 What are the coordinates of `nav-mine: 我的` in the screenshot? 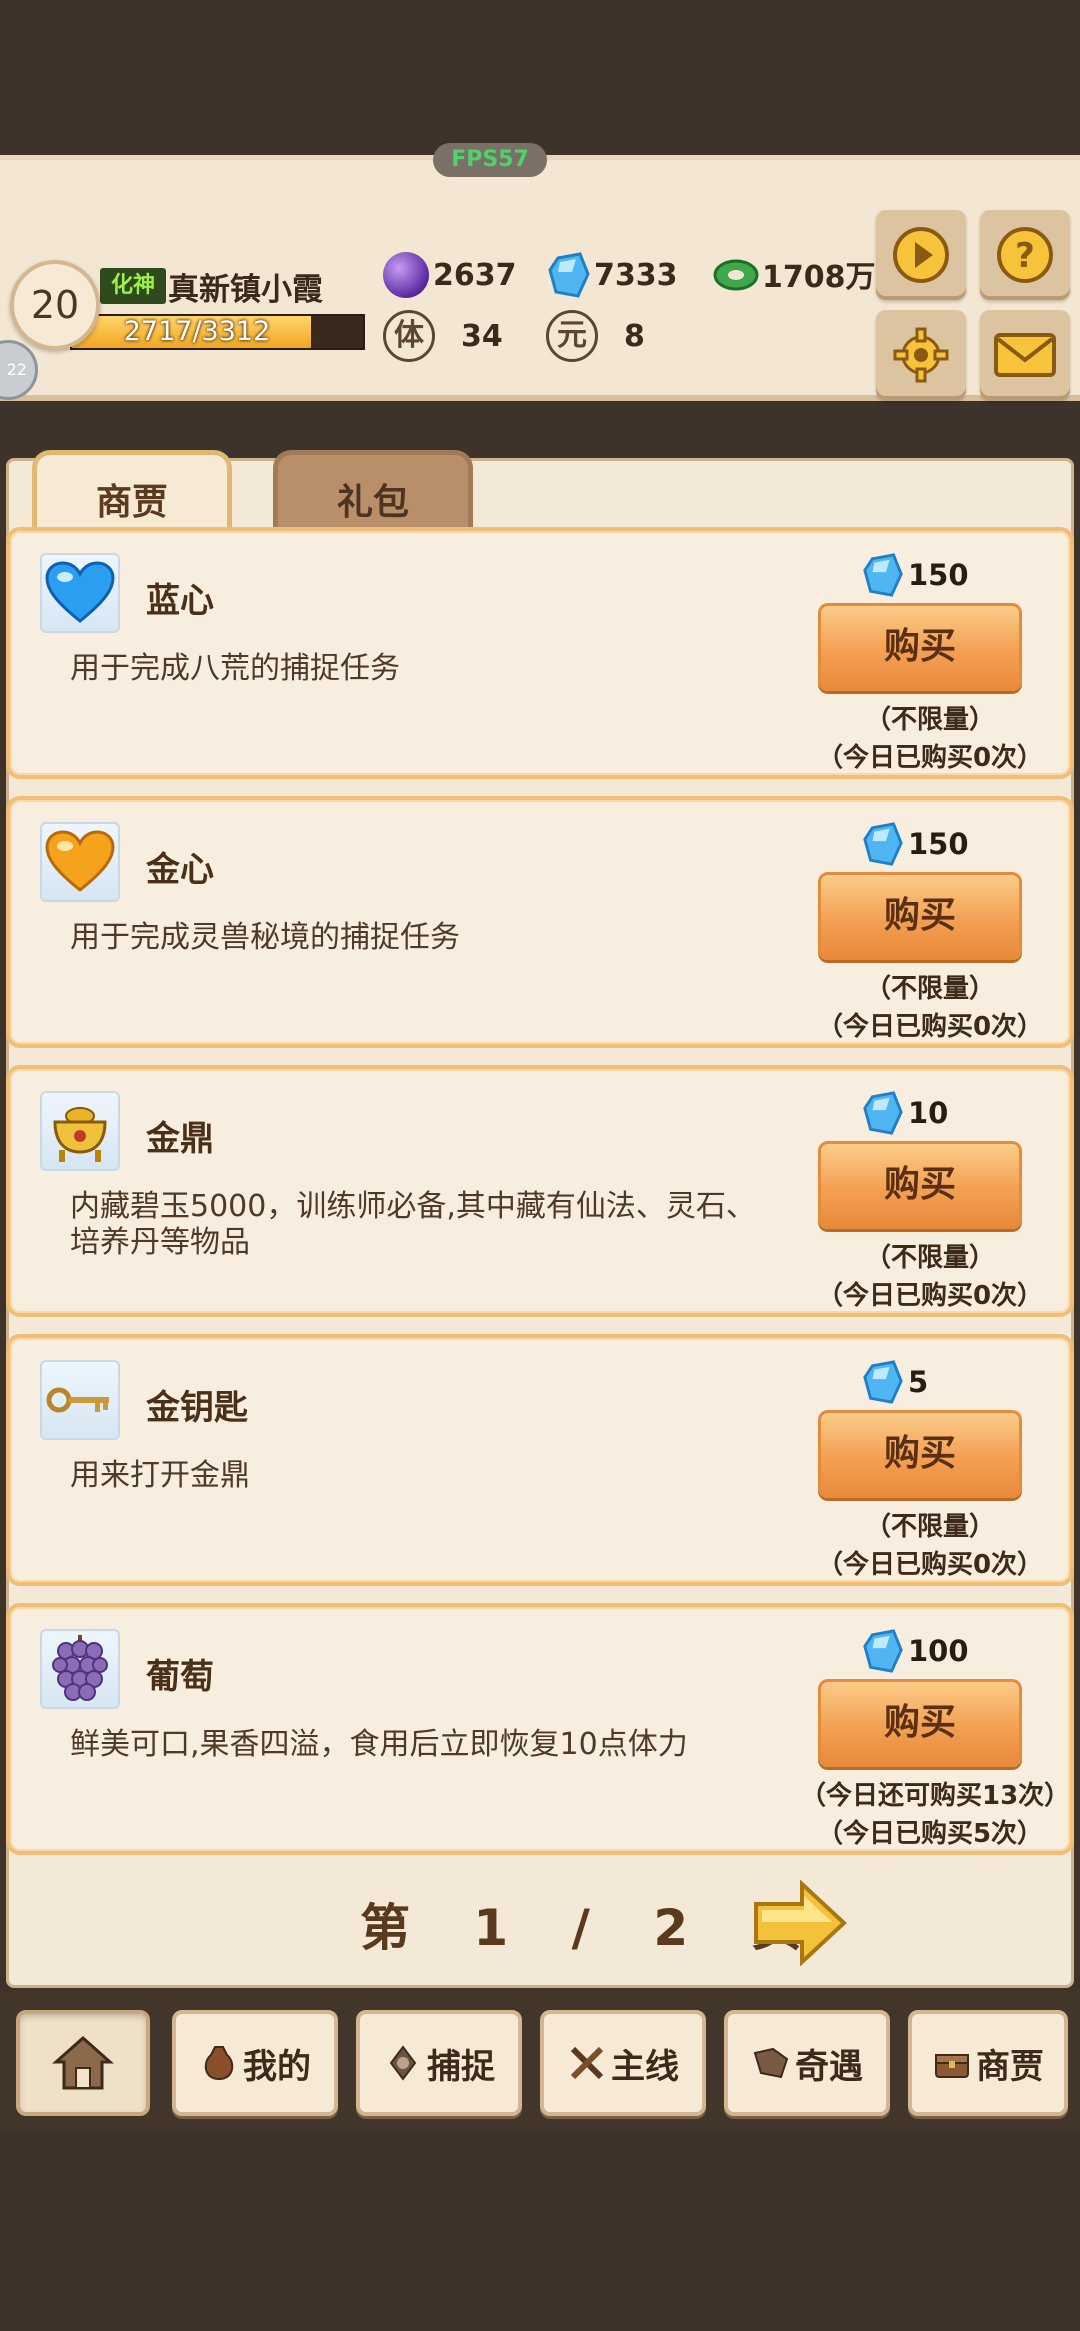 It's located at (255, 2063).